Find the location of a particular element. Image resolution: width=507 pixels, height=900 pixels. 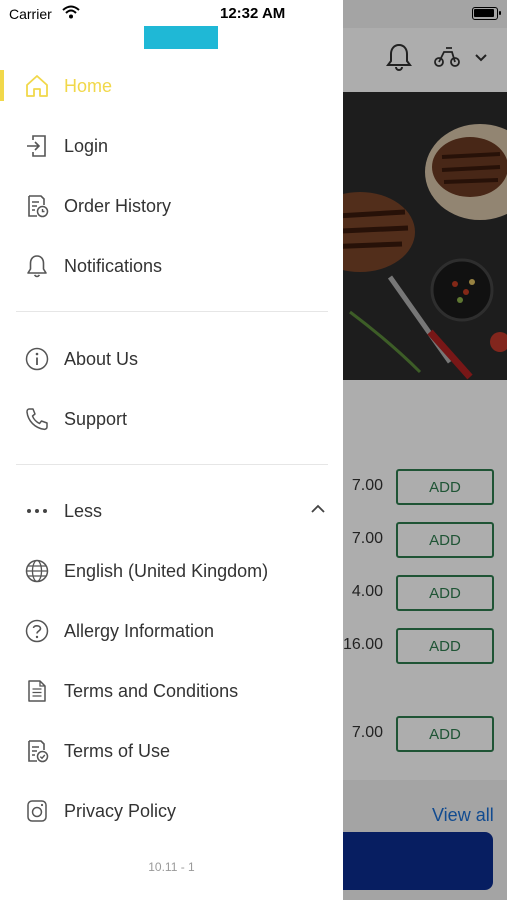

menu-item-label: Support is located at coordinates (96, 418).